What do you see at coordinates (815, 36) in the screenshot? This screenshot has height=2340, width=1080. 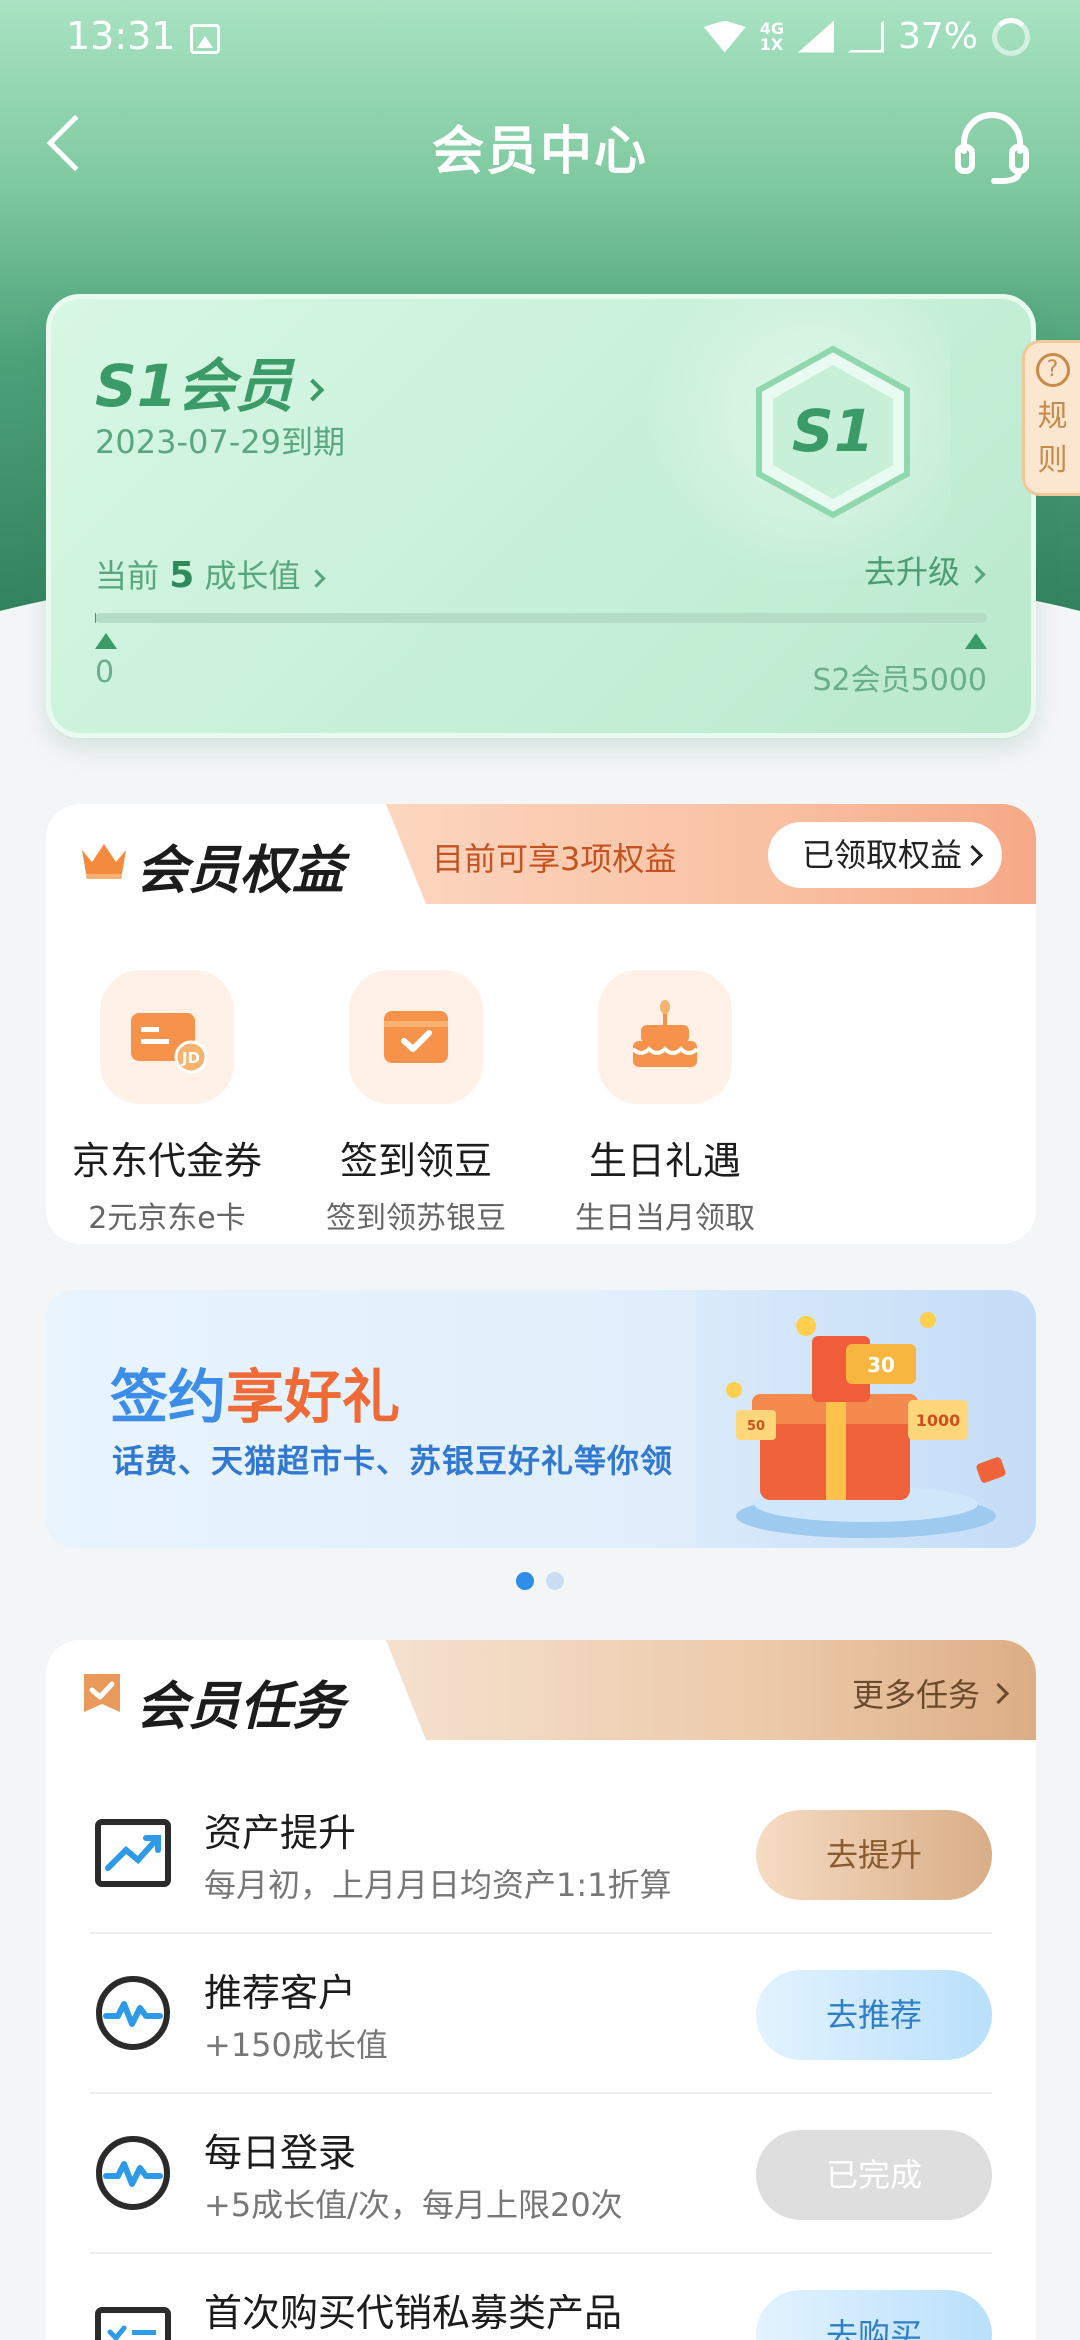 I see `signal-icon` at bounding box center [815, 36].